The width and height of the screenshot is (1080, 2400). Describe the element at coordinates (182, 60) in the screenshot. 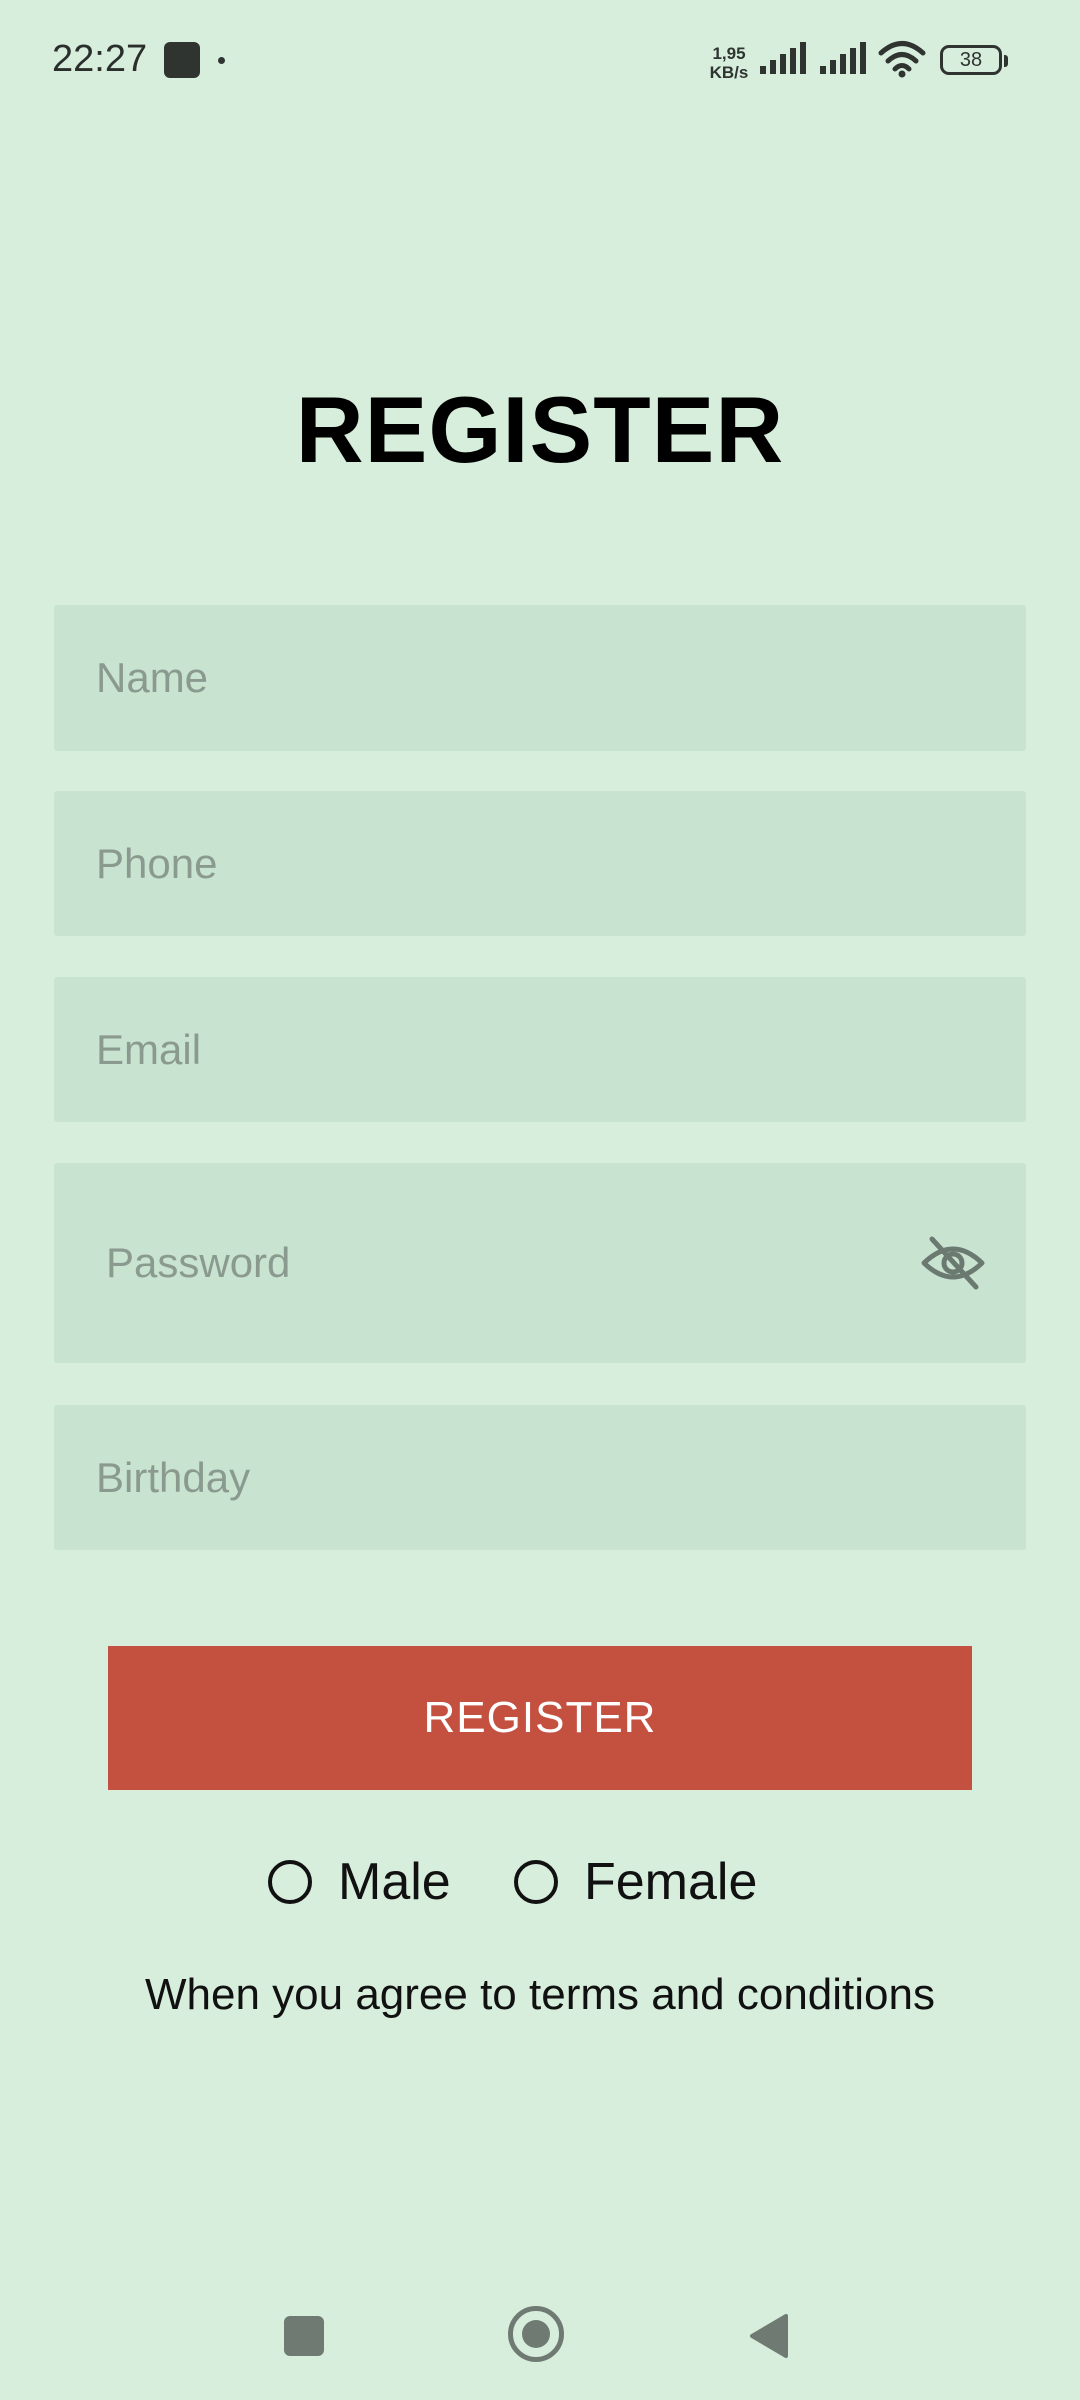

I see `app-notification-icon` at that location.